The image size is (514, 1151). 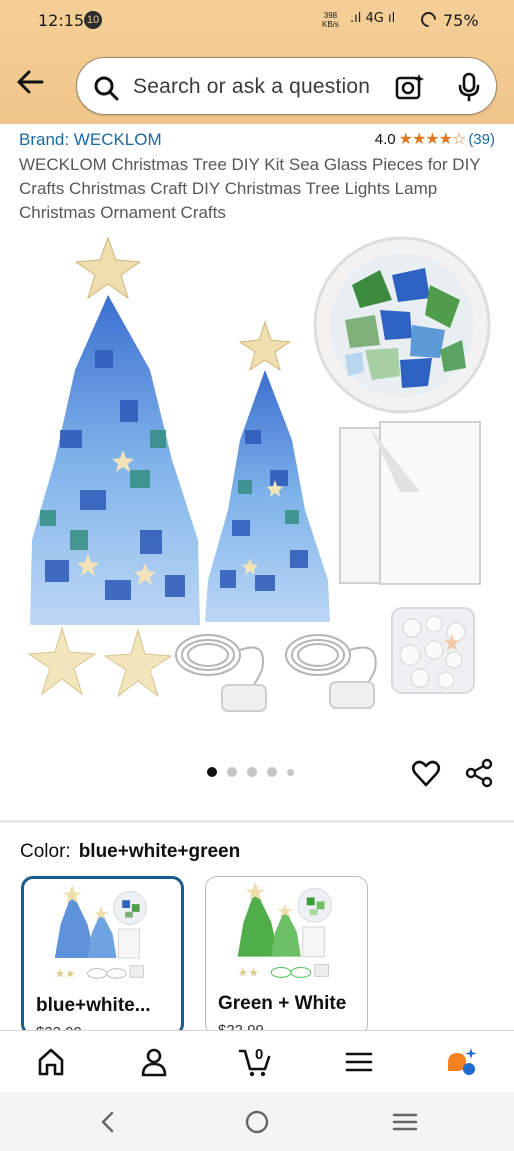 What do you see at coordinates (481, 139) in the screenshot?
I see `rating-count: (39)` at bounding box center [481, 139].